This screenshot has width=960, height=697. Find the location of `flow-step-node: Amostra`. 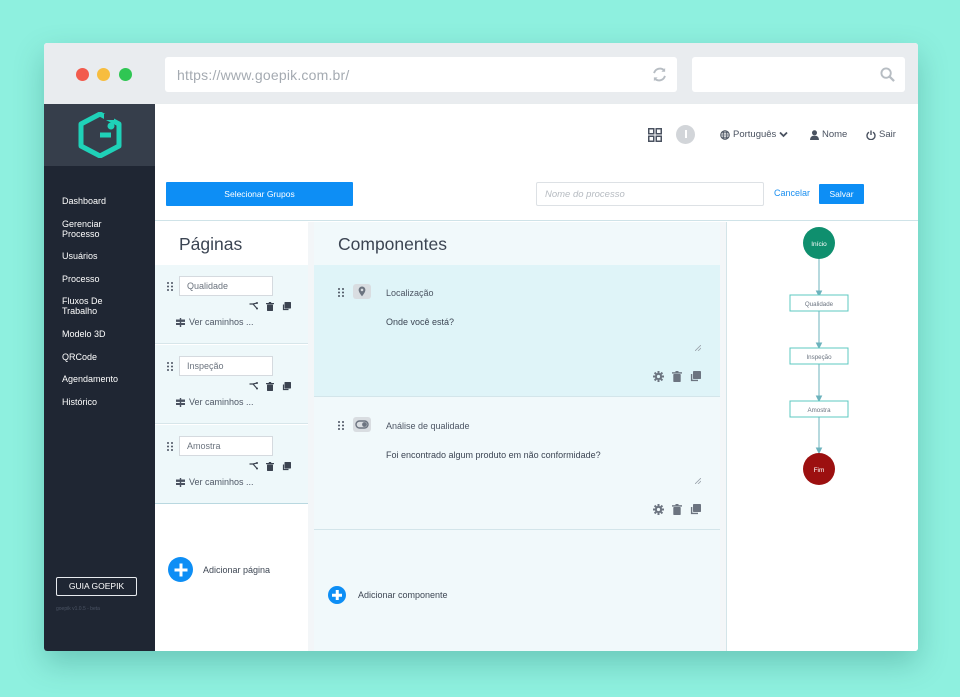

flow-step-node: Amostra is located at coordinates (819, 409).